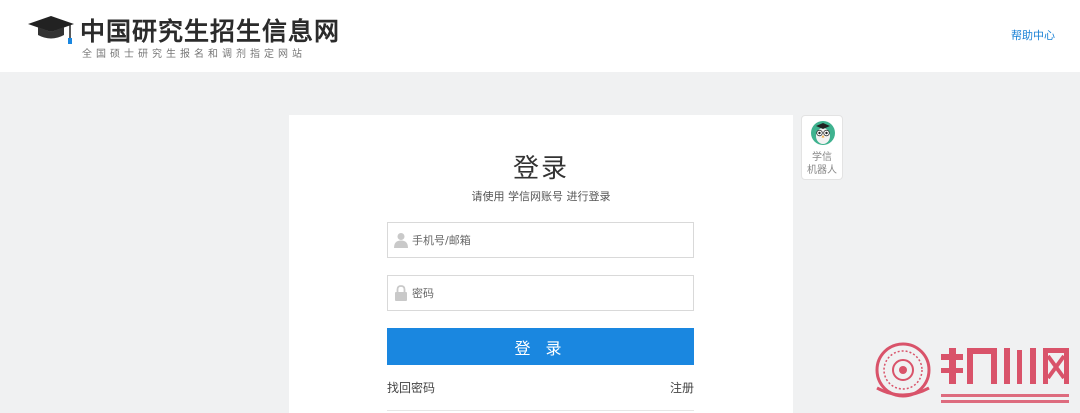 This screenshot has width=1080, height=413. I want to click on robot-avatar-icon, so click(823, 133).